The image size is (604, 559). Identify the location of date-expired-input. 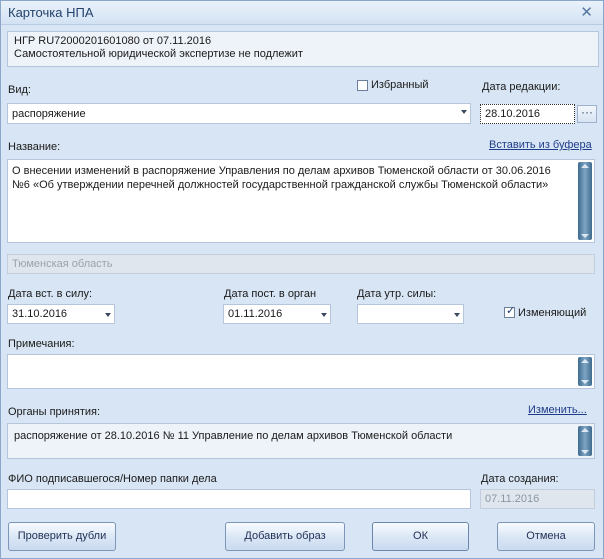
(410, 314).